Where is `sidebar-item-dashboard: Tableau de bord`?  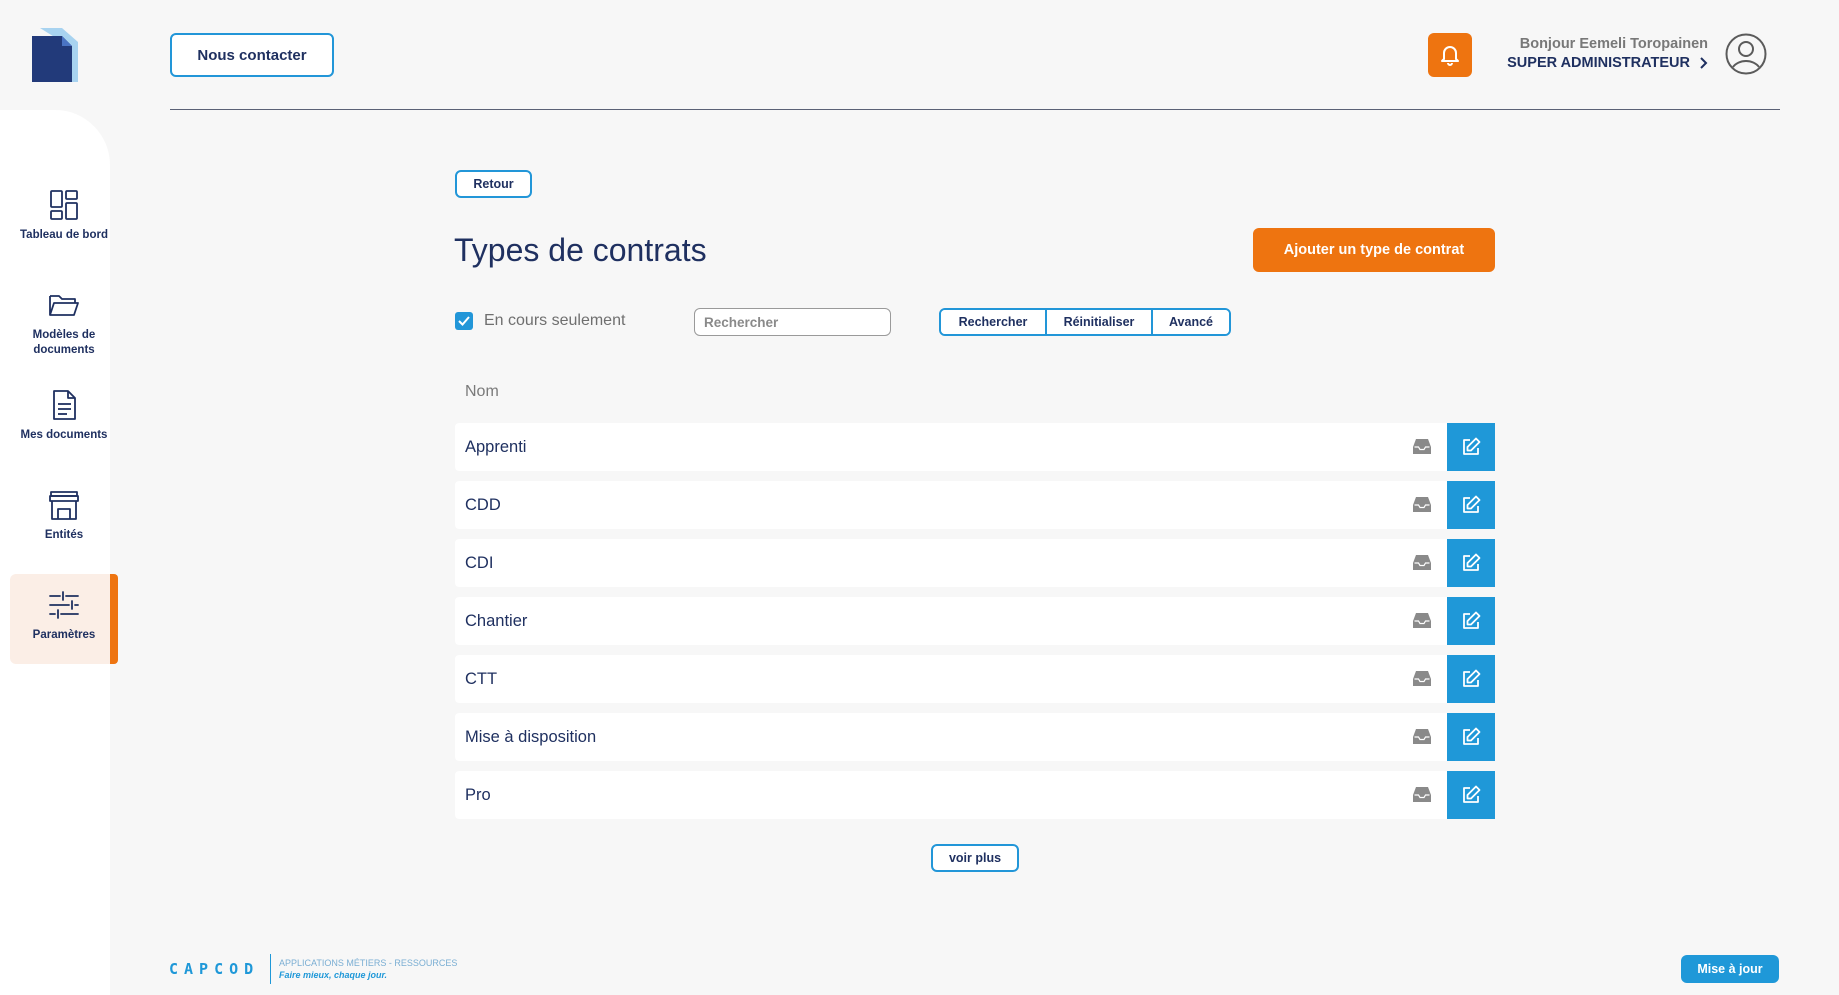 sidebar-item-dashboard: Tableau de bord is located at coordinates (64, 219).